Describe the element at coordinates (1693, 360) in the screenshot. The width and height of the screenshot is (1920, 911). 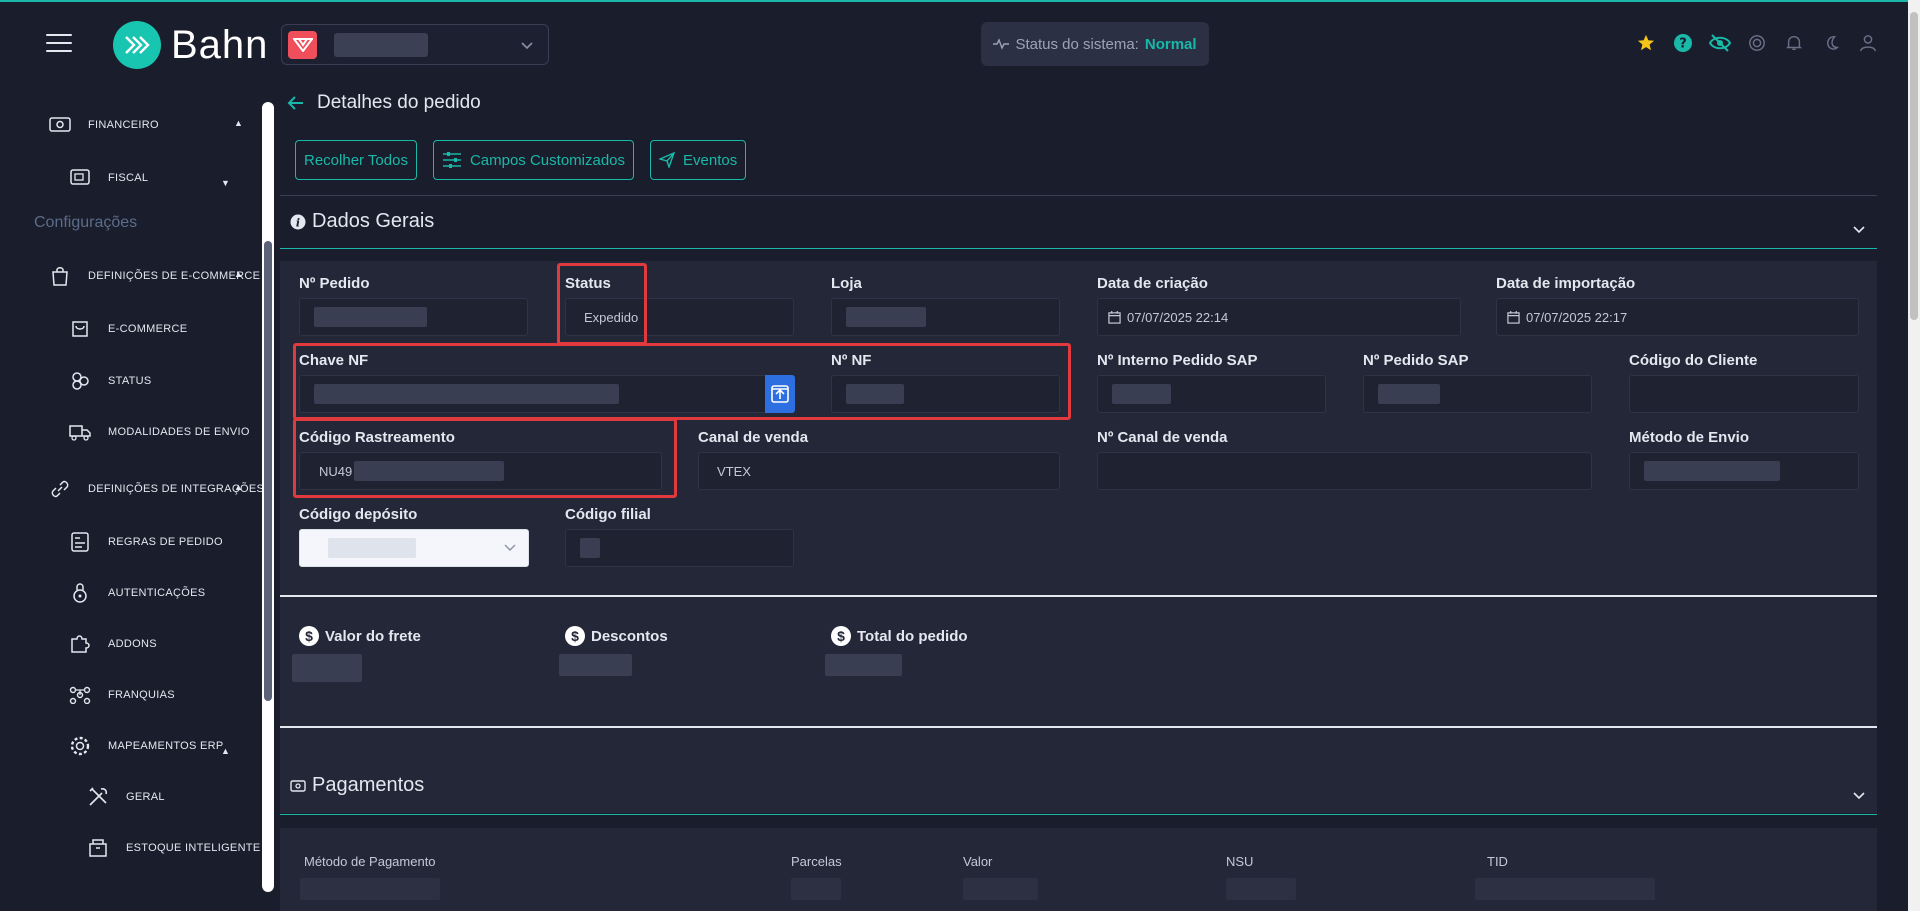
I see `client-code-label: Código do Cliente` at that location.